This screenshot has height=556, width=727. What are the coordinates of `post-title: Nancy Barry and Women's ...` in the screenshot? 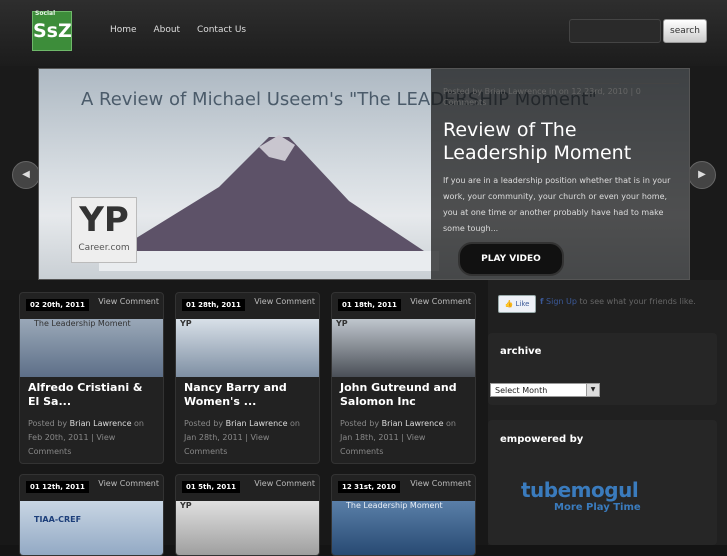 It's located at (248, 395).